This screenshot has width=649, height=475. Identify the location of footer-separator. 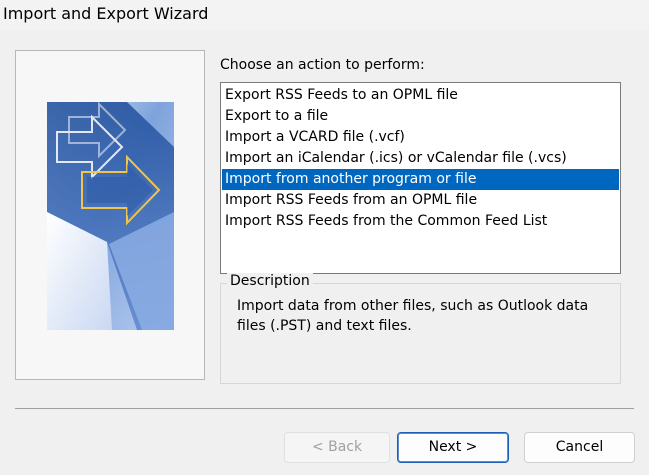
(324, 408).